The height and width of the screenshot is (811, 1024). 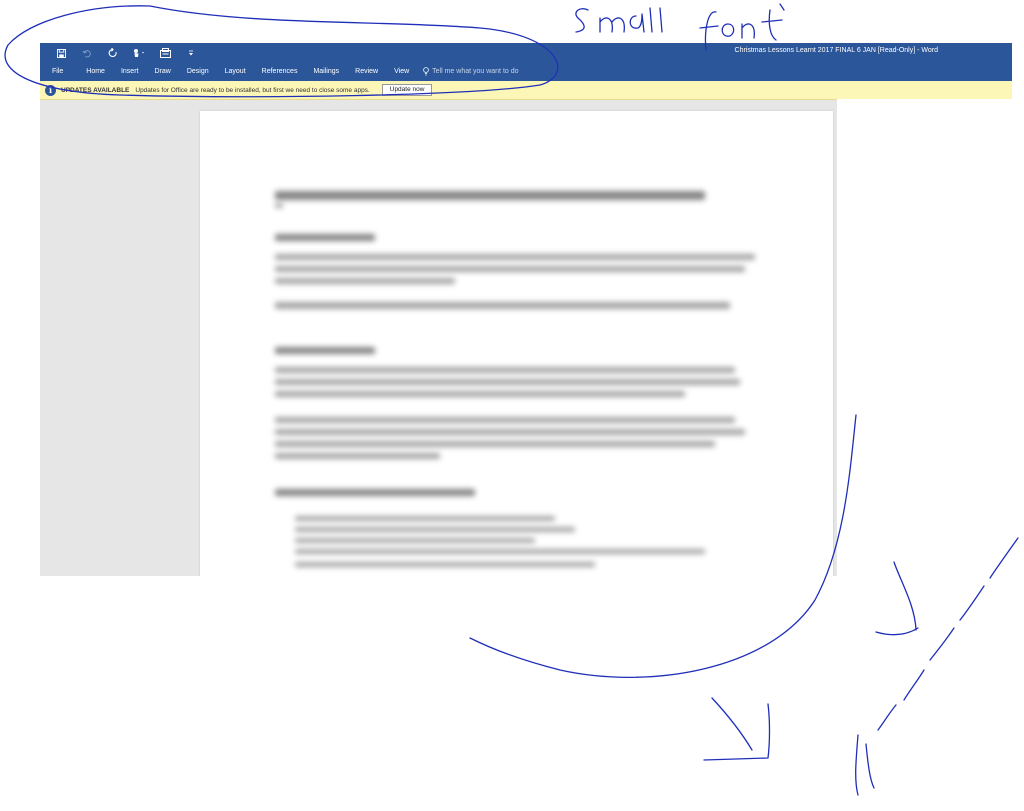 What do you see at coordinates (162, 71) in the screenshot?
I see `tab-draw: Draw` at bounding box center [162, 71].